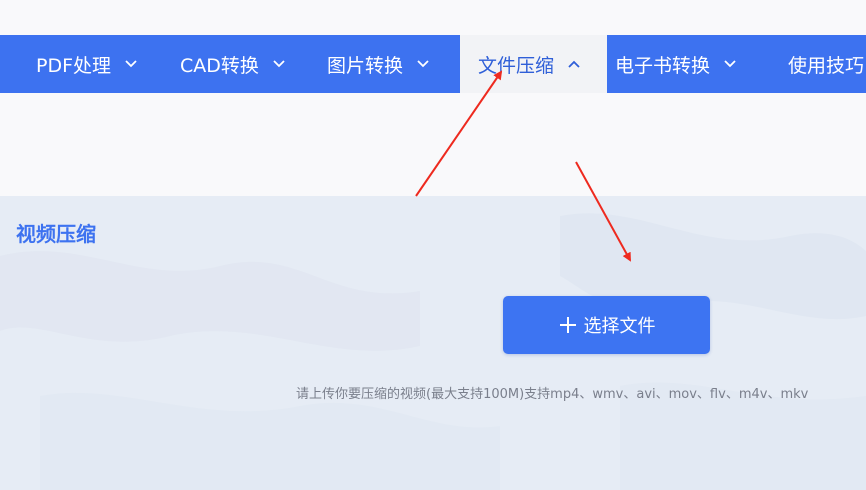  Describe the element at coordinates (219, 65) in the screenshot. I see `nav-item-label: CAD转换` at that location.